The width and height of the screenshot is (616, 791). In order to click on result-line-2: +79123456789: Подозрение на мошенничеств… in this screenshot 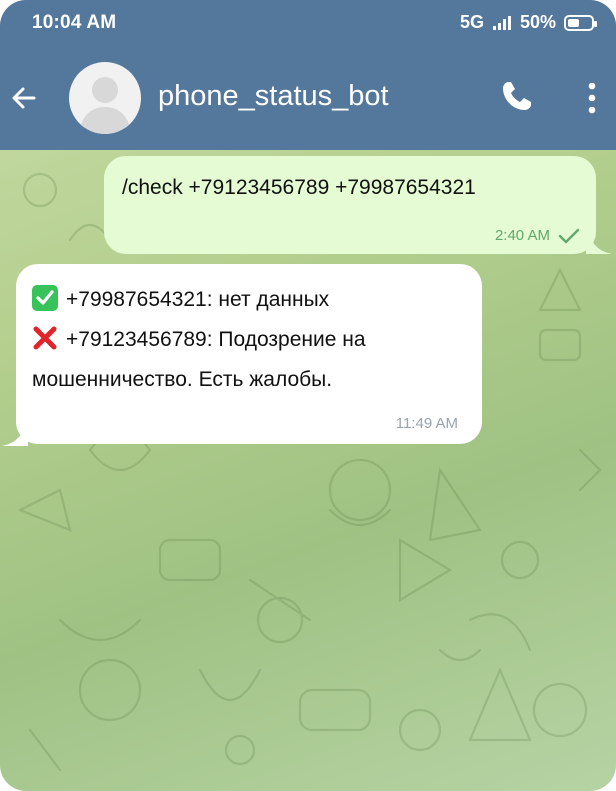, I will do `click(249, 360)`.